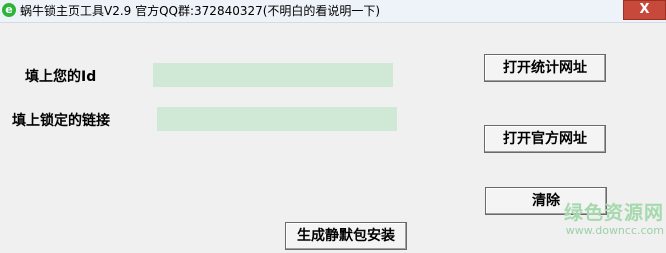  Describe the element at coordinates (273, 75) in the screenshot. I see `id-input` at that location.